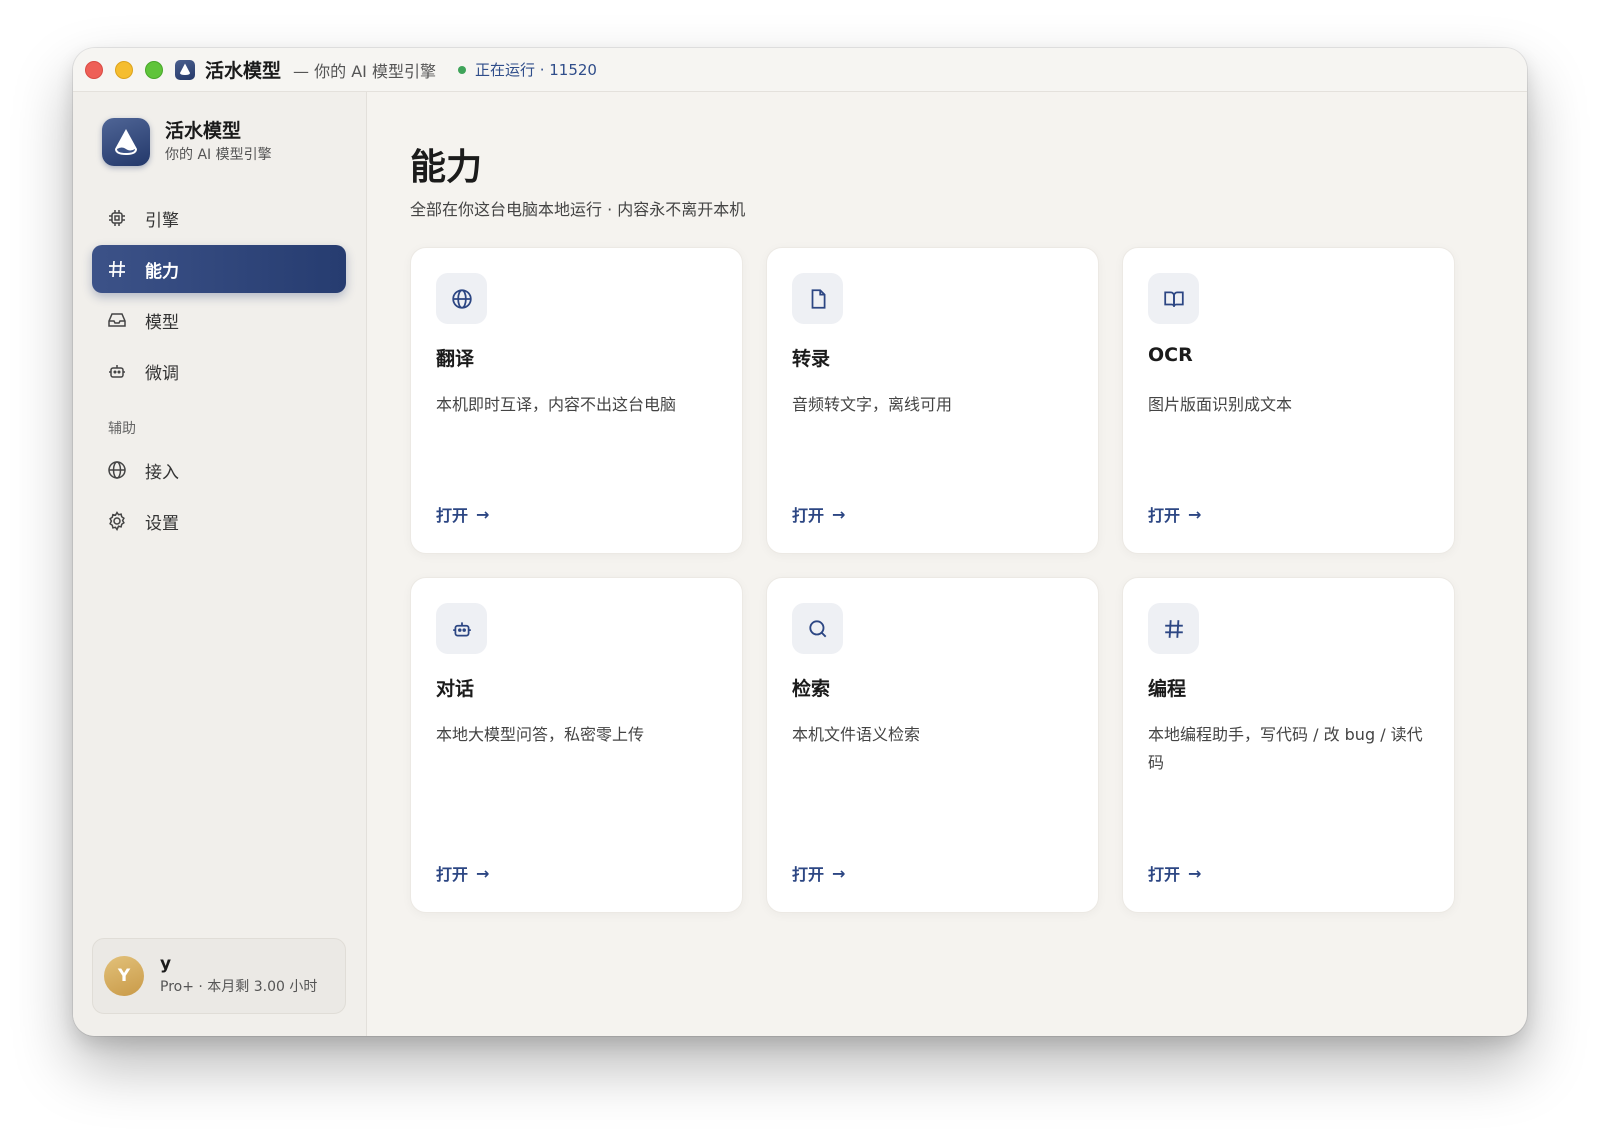  Describe the element at coordinates (811, 689) in the screenshot. I see `card-title: 检索` at that location.